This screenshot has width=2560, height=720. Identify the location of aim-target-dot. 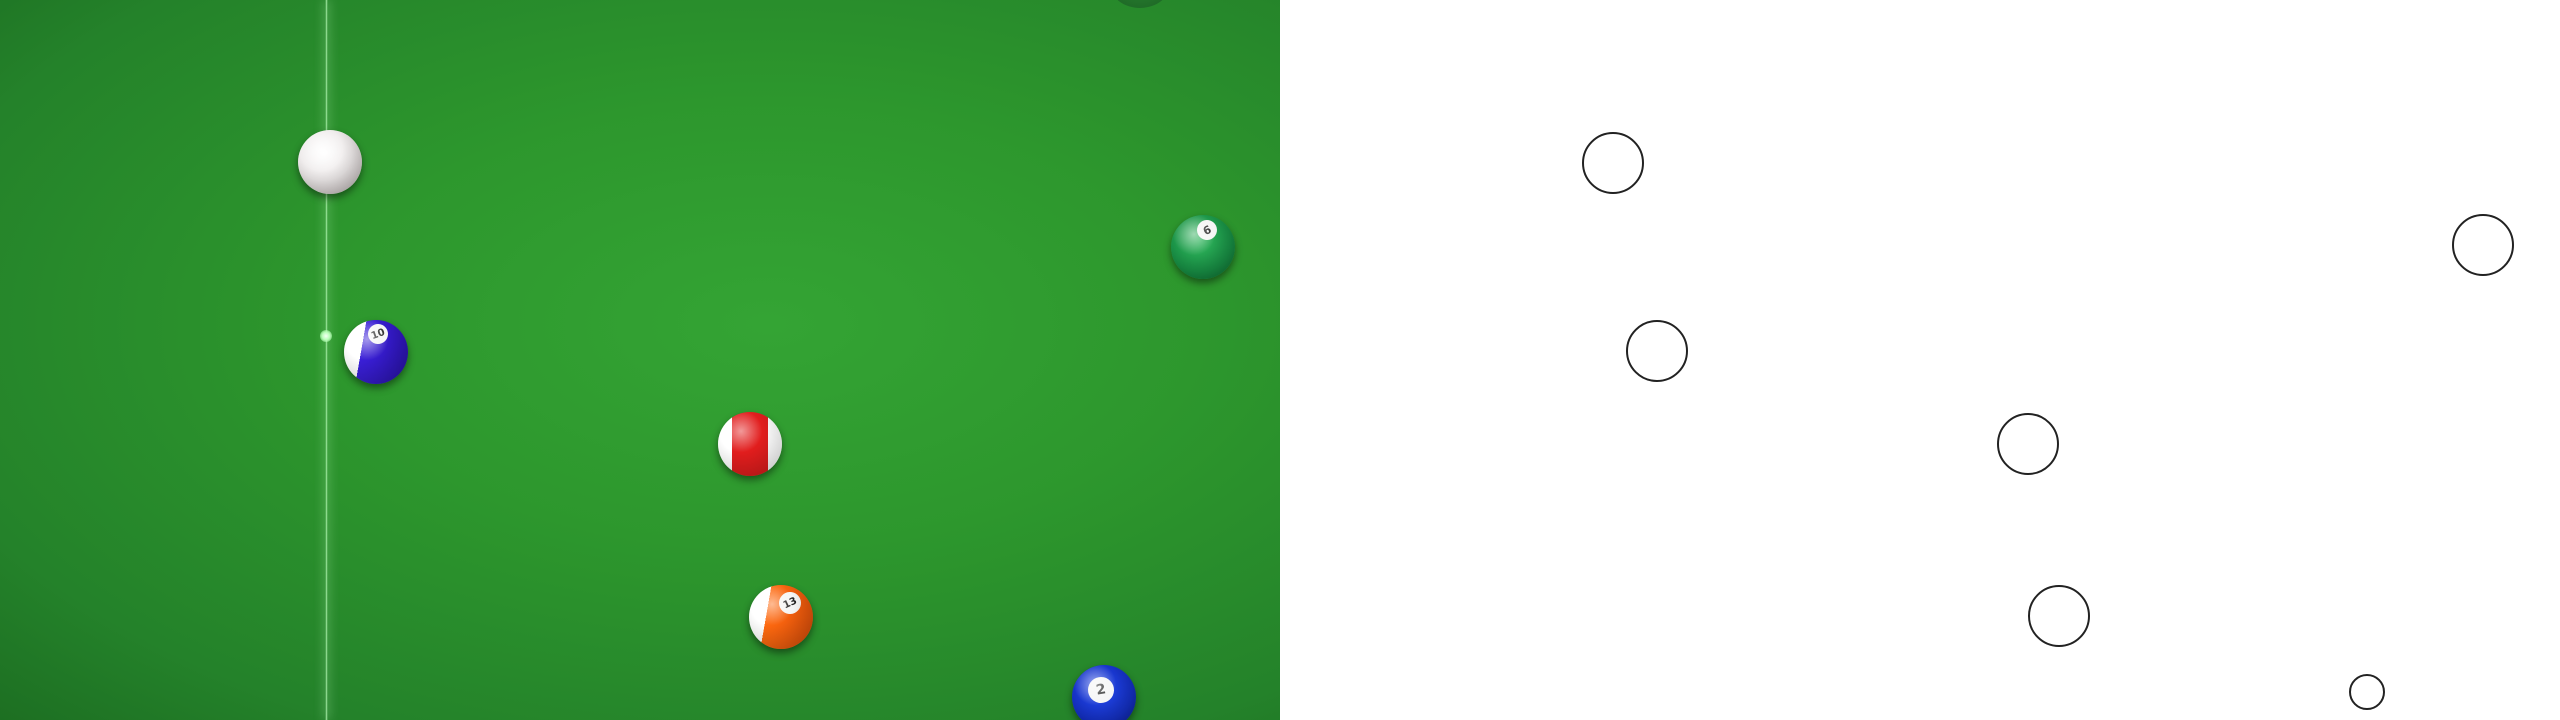
(326, 336).